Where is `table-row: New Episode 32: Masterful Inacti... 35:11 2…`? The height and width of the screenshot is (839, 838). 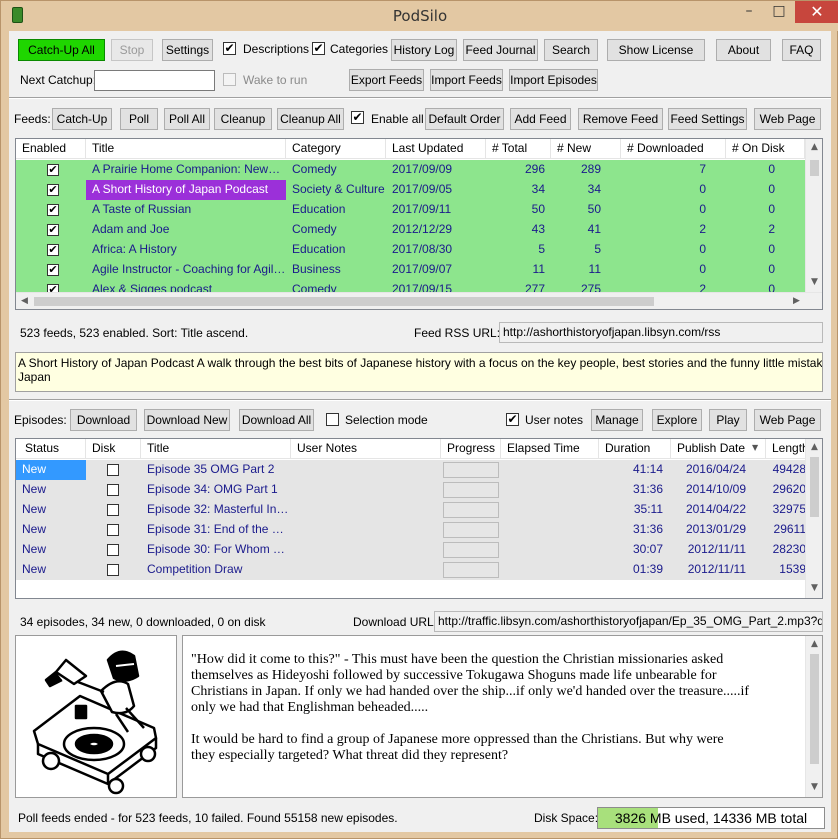
table-row: New Episode 32: Masterful Inacti... 35:11 2… is located at coordinates (411, 510).